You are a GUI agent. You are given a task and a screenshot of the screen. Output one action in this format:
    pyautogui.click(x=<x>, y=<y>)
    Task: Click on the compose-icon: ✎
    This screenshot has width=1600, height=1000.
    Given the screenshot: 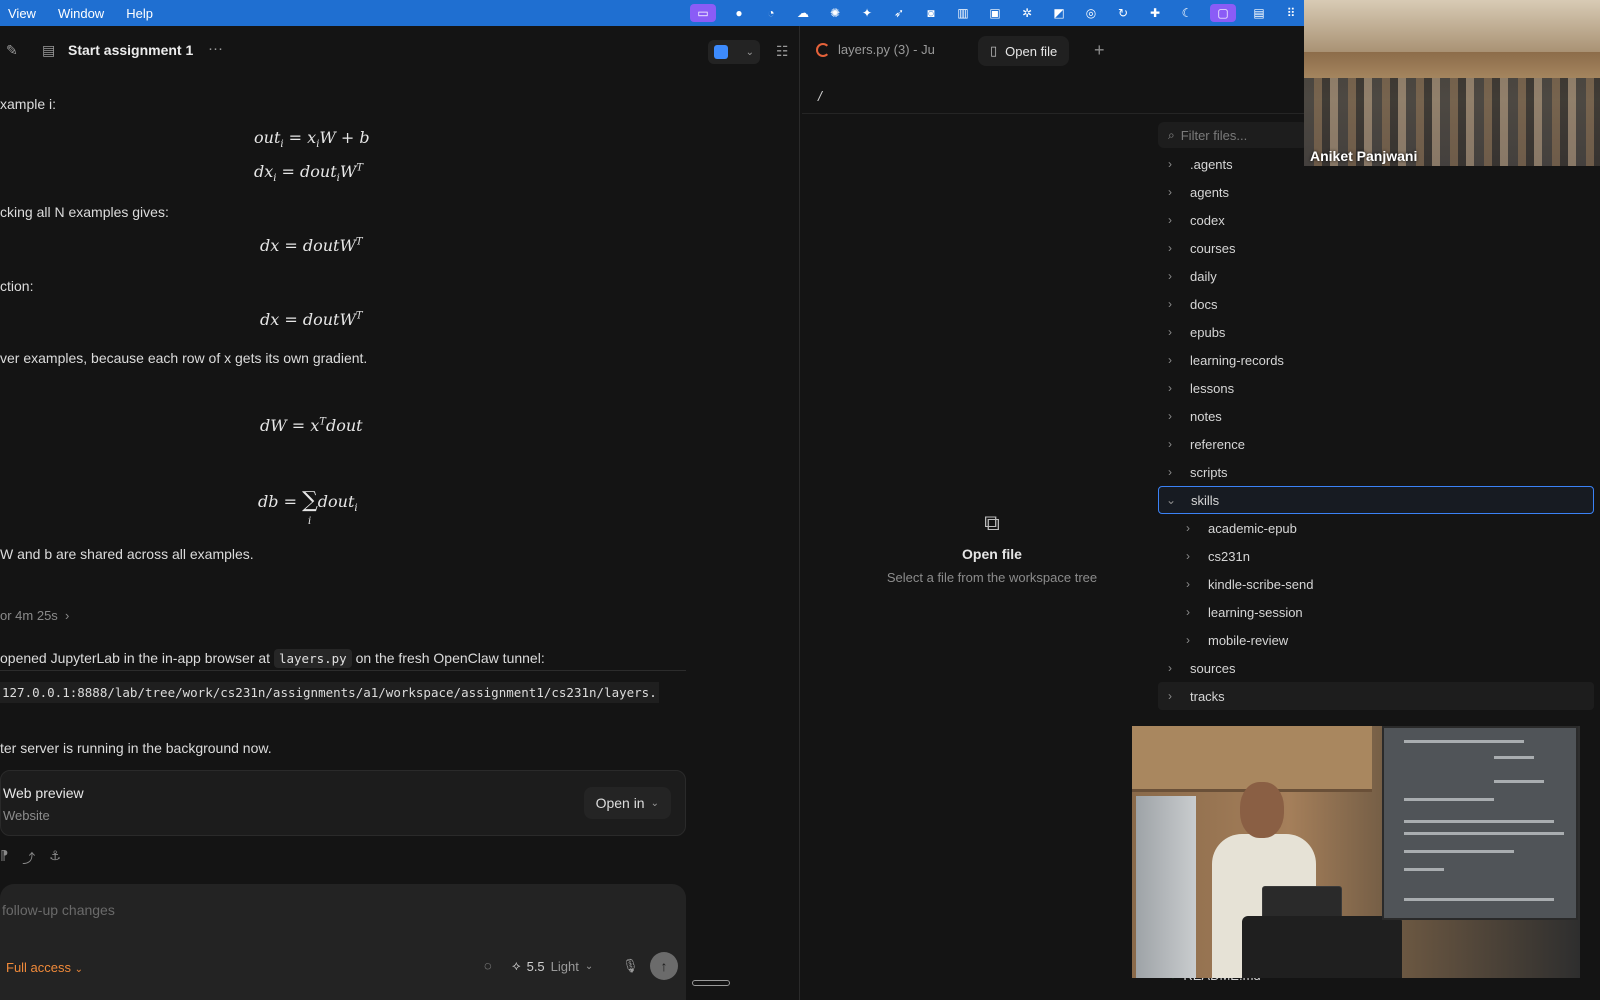 What is the action you would take?
    pyautogui.click(x=12, y=50)
    